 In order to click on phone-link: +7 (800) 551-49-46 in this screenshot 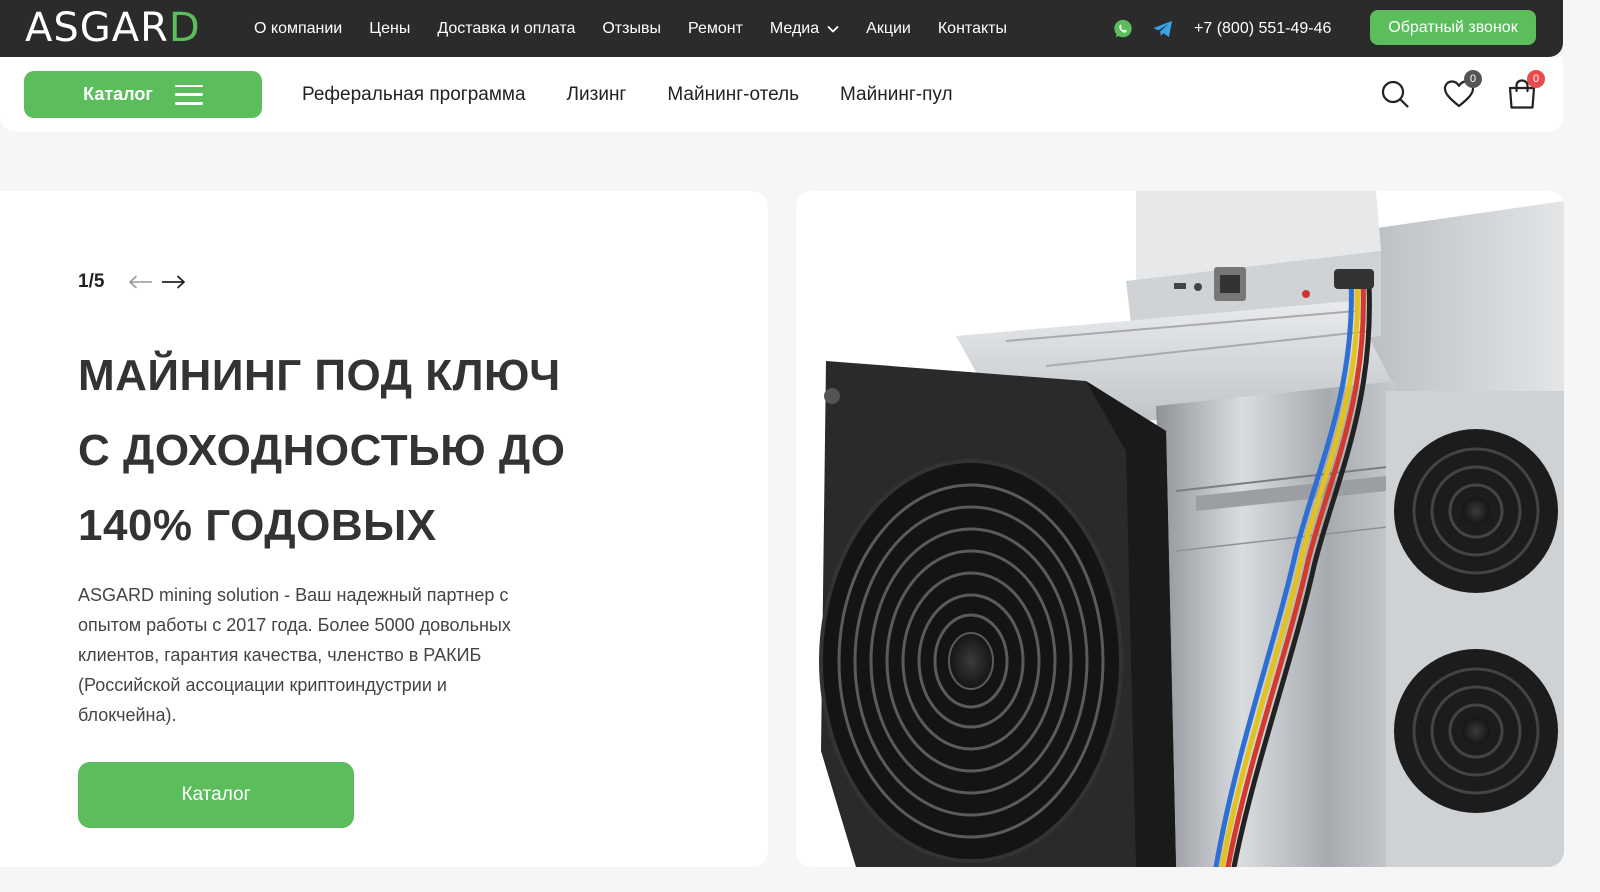, I will do `click(1262, 29)`.